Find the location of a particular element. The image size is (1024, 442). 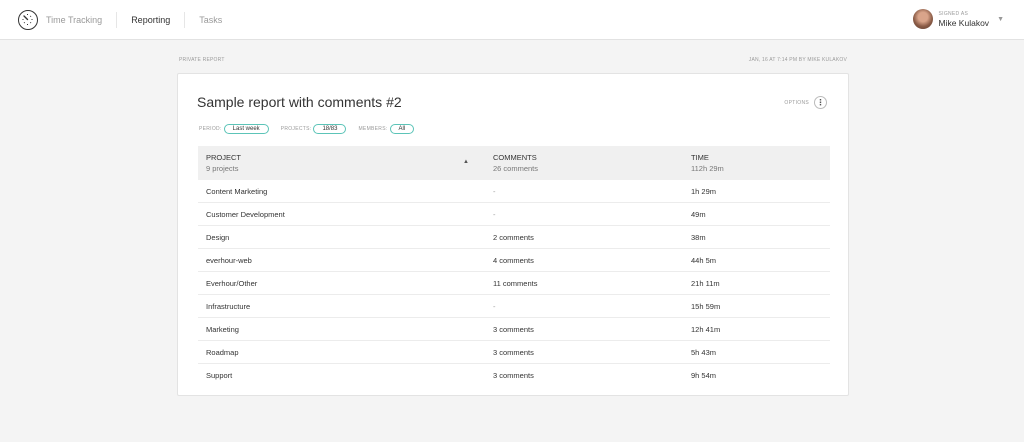

time-cell: 21h 11m is located at coordinates (705, 283).